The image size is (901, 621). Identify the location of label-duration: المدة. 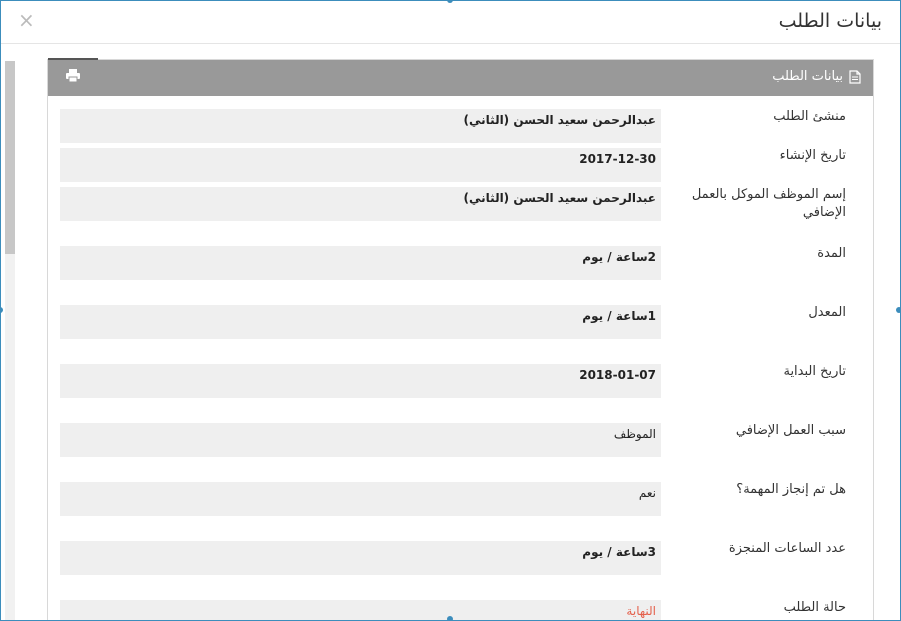
(831, 253).